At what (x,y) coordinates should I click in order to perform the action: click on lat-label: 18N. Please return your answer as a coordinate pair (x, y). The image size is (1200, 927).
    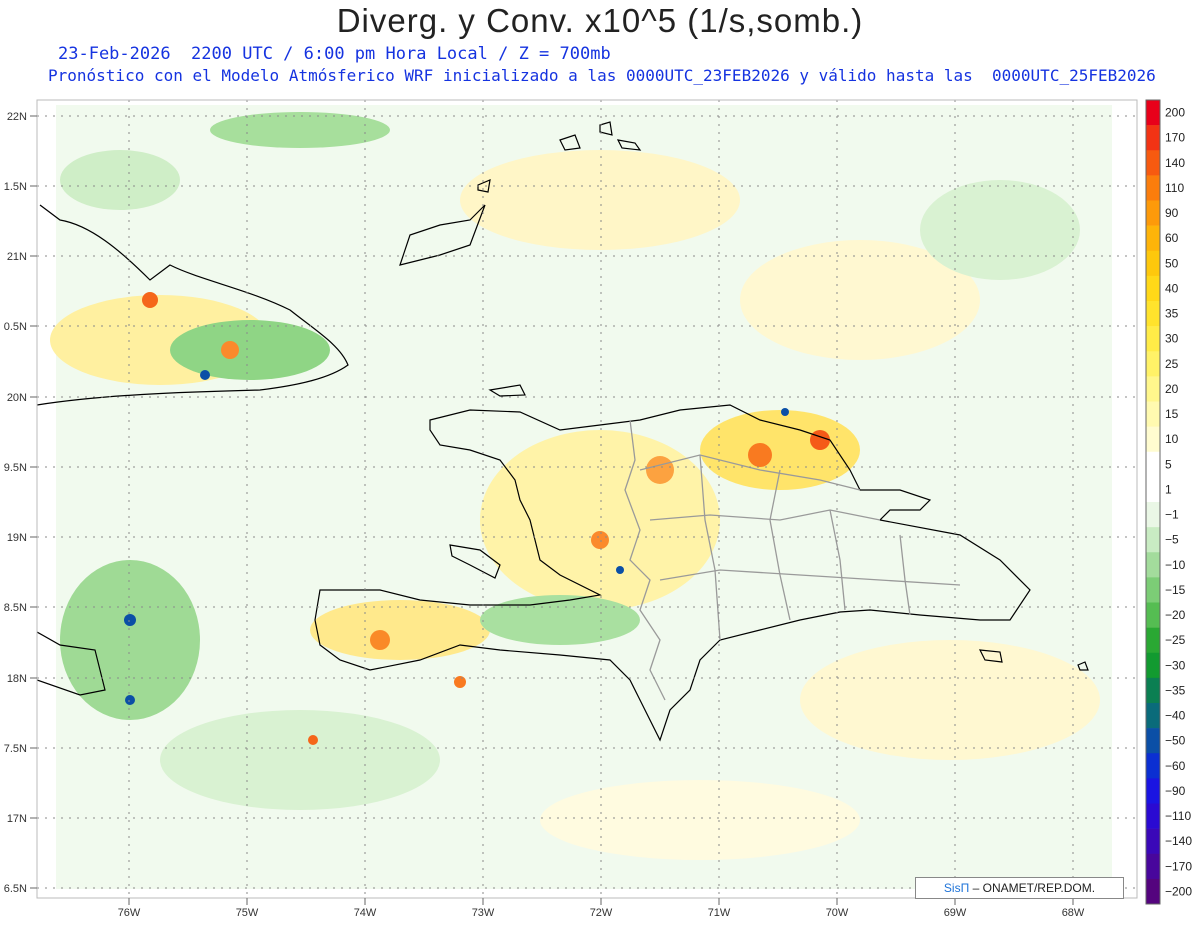
    Looking at the image, I should click on (17, 679).